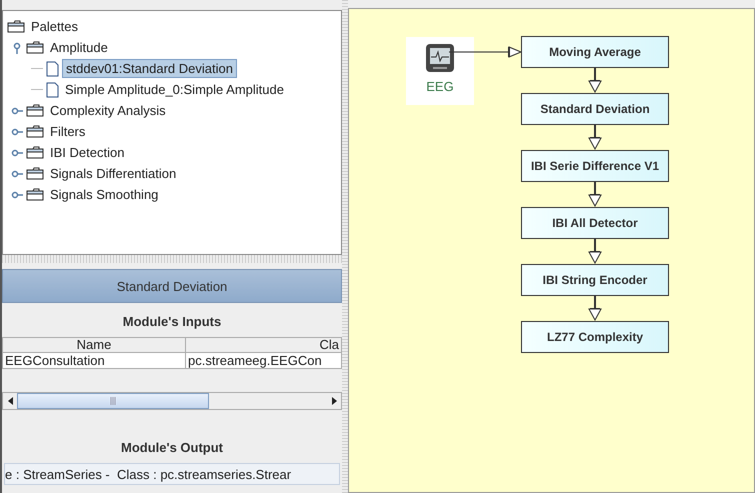 The width and height of the screenshot is (755, 493). Describe the element at coordinates (87, 152) in the screenshot. I see `tree-item: IBI Detection` at that location.